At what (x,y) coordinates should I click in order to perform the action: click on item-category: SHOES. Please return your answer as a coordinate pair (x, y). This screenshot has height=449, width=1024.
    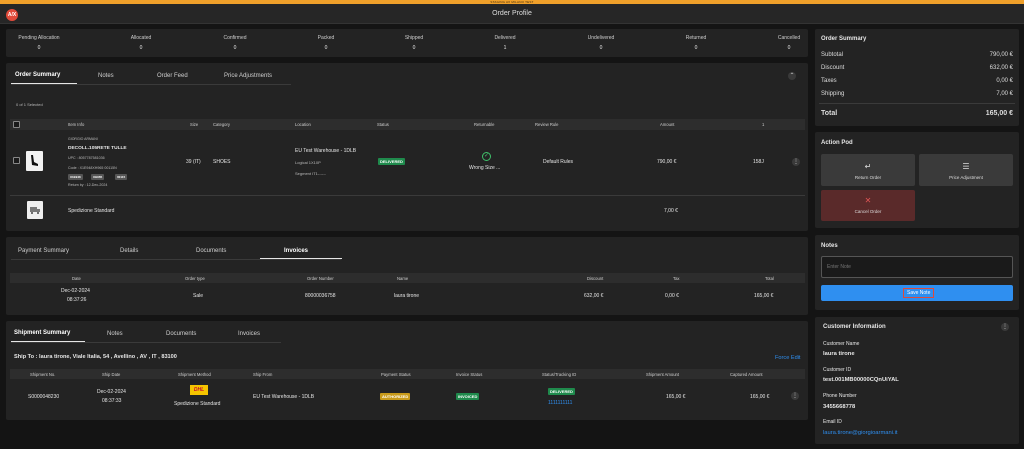
    Looking at the image, I should click on (222, 162).